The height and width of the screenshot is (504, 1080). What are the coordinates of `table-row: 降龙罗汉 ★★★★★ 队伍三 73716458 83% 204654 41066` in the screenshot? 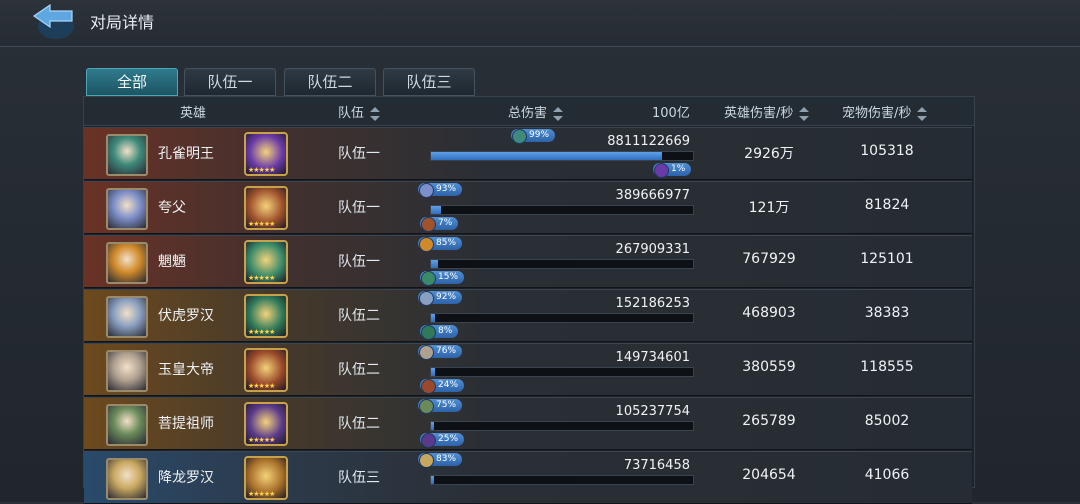 It's located at (528, 477).